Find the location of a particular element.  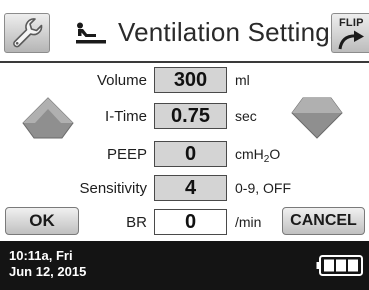

volume-label: Volume is located at coordinates (121, 80).